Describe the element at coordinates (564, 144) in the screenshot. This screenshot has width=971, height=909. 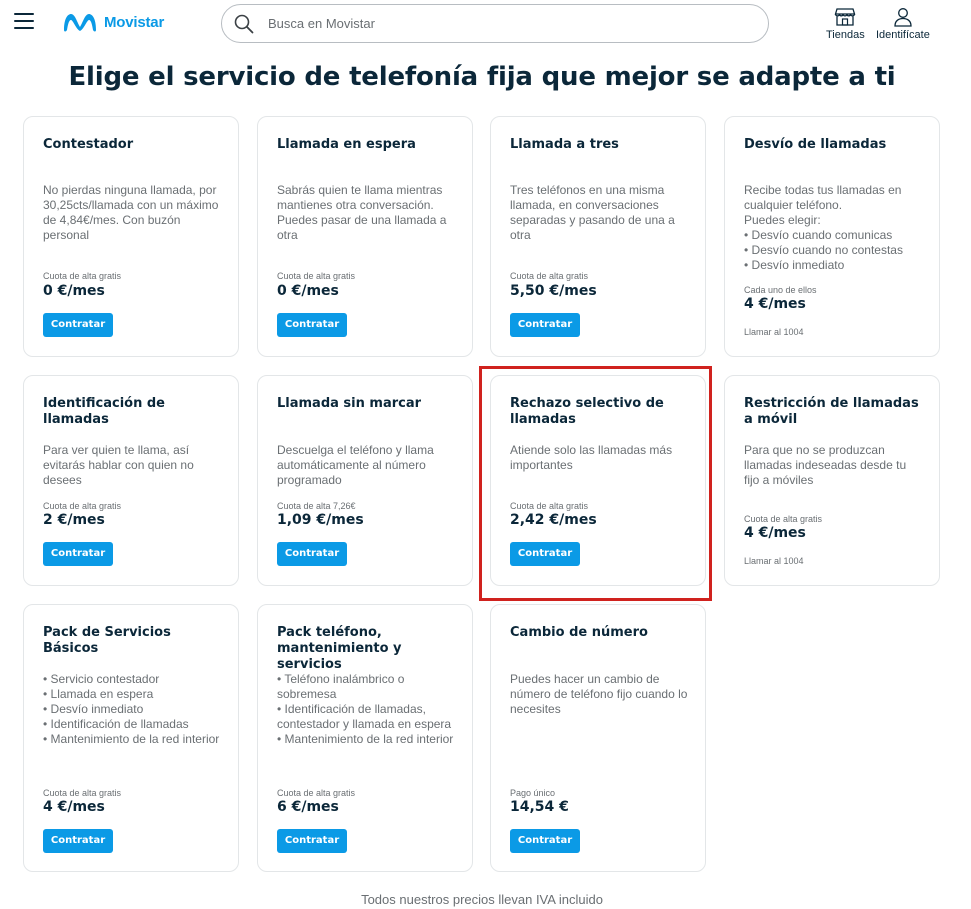
I see `card-title: Llamada a tres` at that location.